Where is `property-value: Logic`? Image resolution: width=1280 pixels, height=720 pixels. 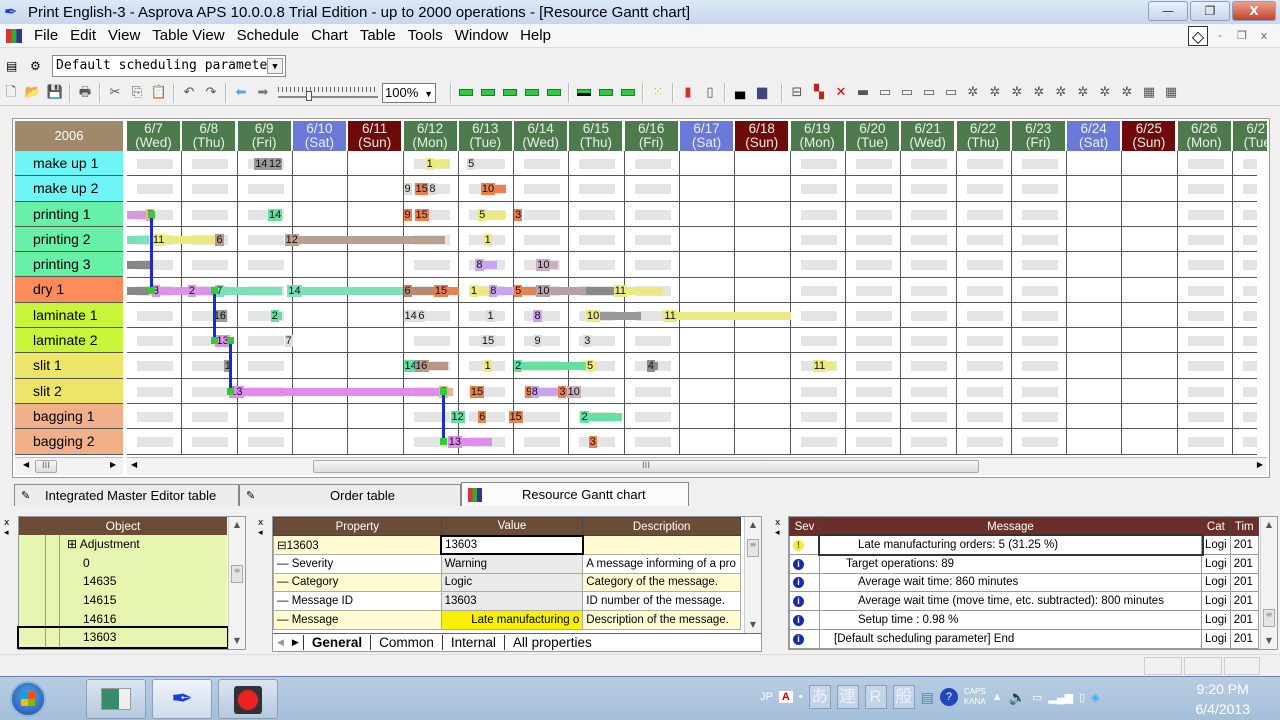 property-value: Logic is located at coordinates (512, 582).